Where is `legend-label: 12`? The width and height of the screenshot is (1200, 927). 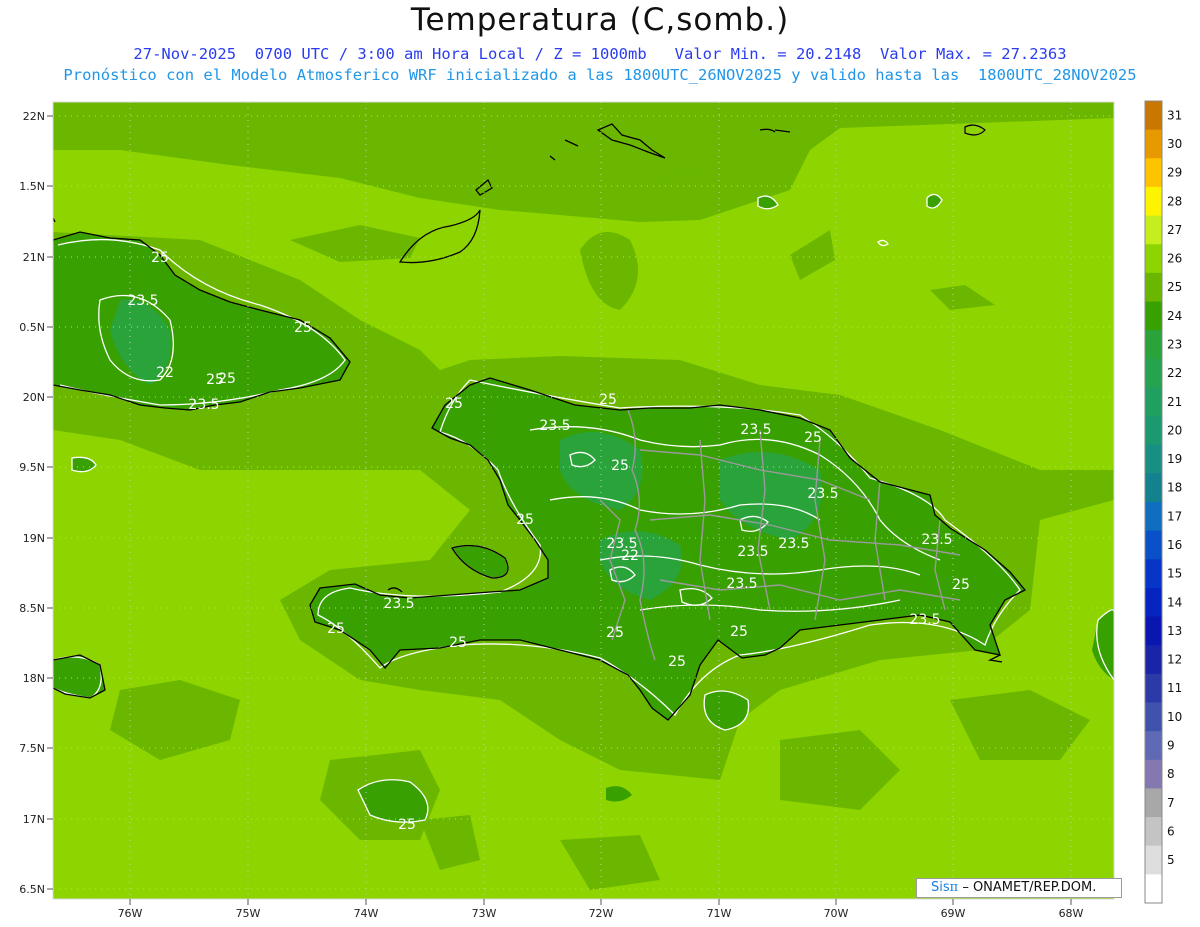 legend-label: 12 is located at coordinates (1174, 660).